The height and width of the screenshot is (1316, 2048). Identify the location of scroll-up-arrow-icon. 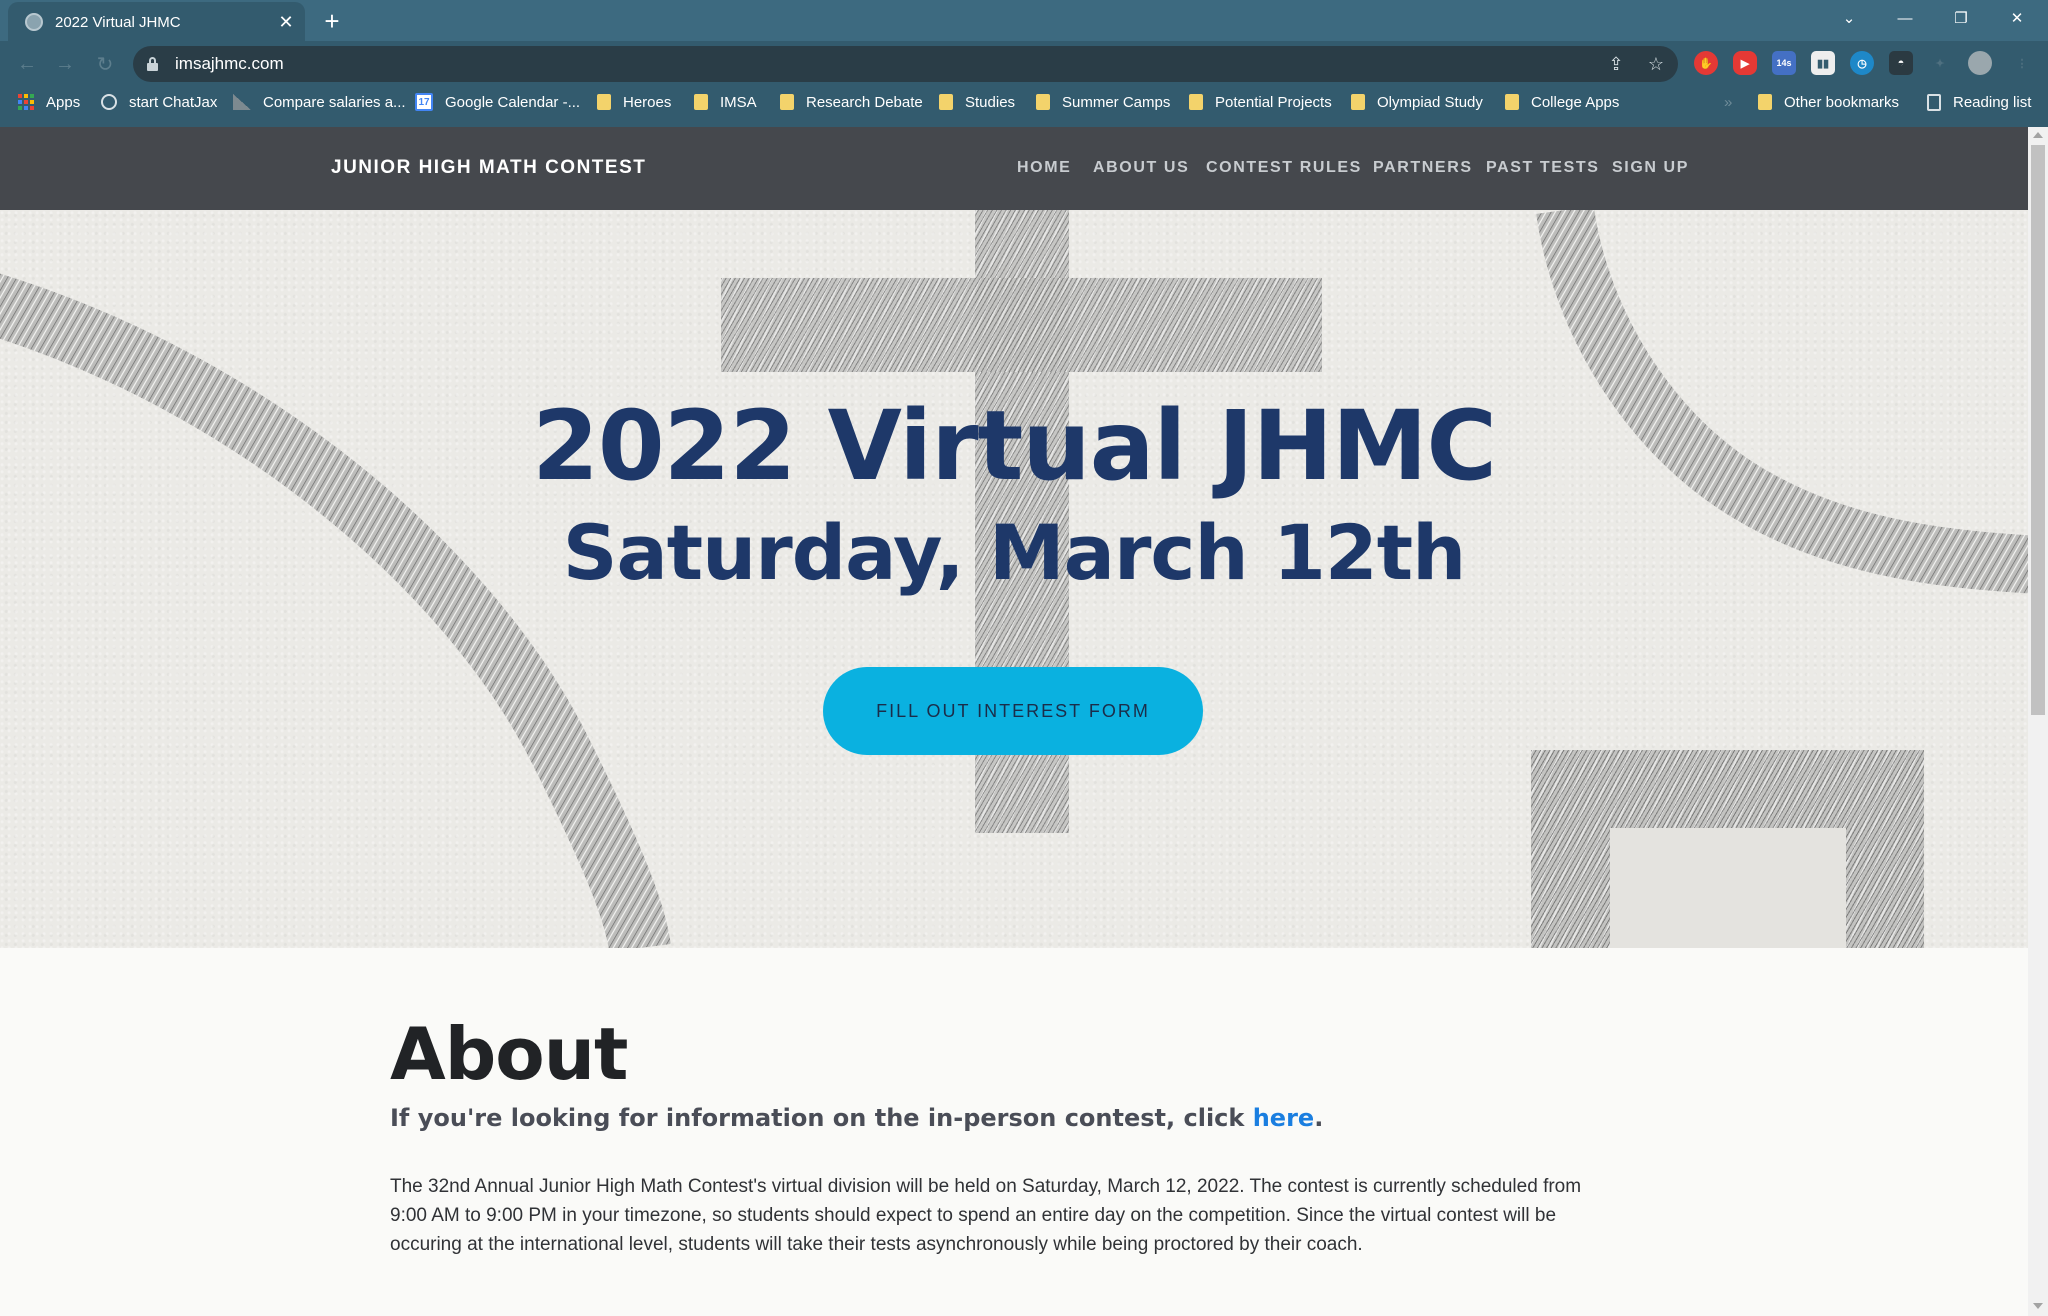
(2038, 135).